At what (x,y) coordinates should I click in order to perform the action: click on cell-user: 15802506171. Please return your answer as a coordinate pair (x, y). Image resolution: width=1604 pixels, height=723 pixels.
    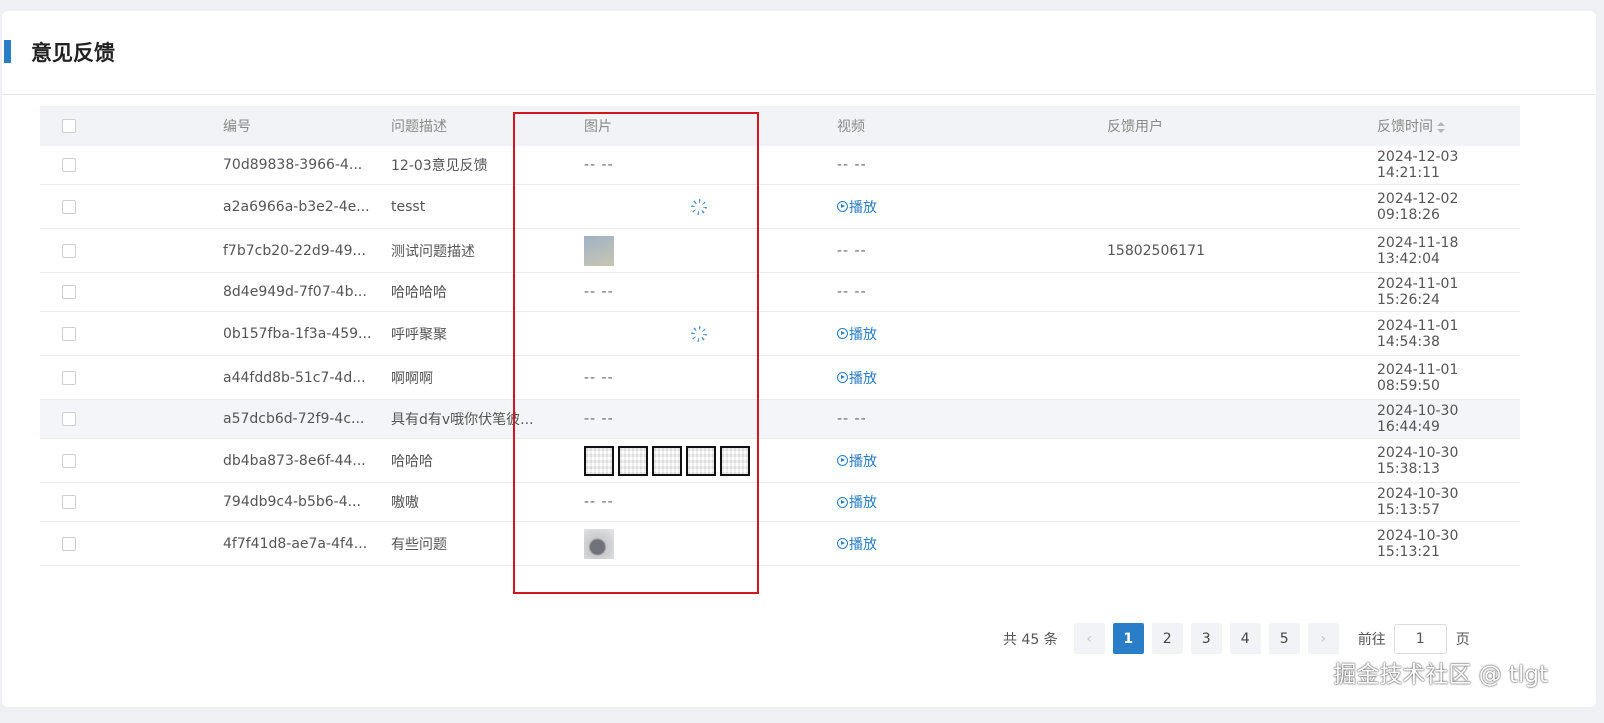
    Looking at the image, I should click on (1242, 250).